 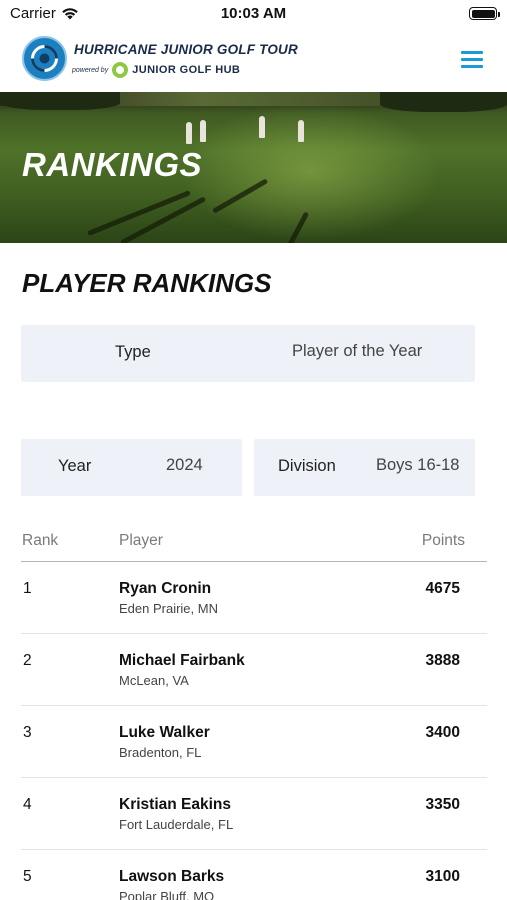 What do you see at coordinates (112, 164) in the screenshot?
I see `hero-title: RANKINGS` at bounding box center [112, 164].